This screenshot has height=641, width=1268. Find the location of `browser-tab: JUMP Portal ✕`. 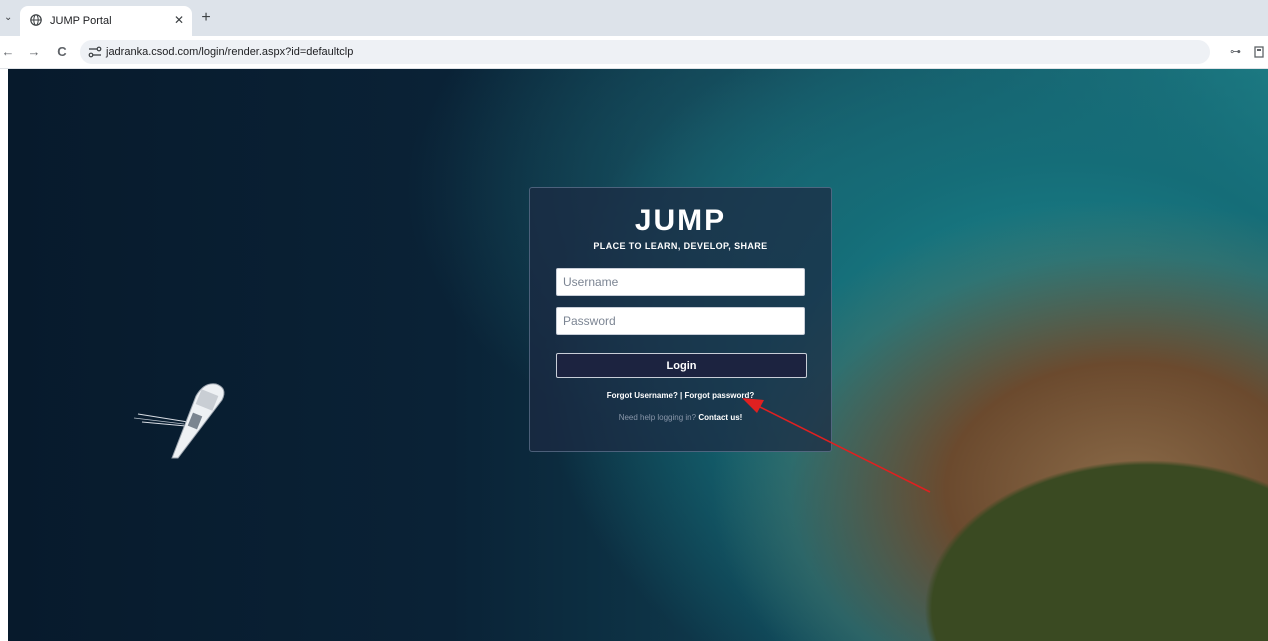

browser-tab: JUMP Portal ✕ is located at coordinates (106, 21).